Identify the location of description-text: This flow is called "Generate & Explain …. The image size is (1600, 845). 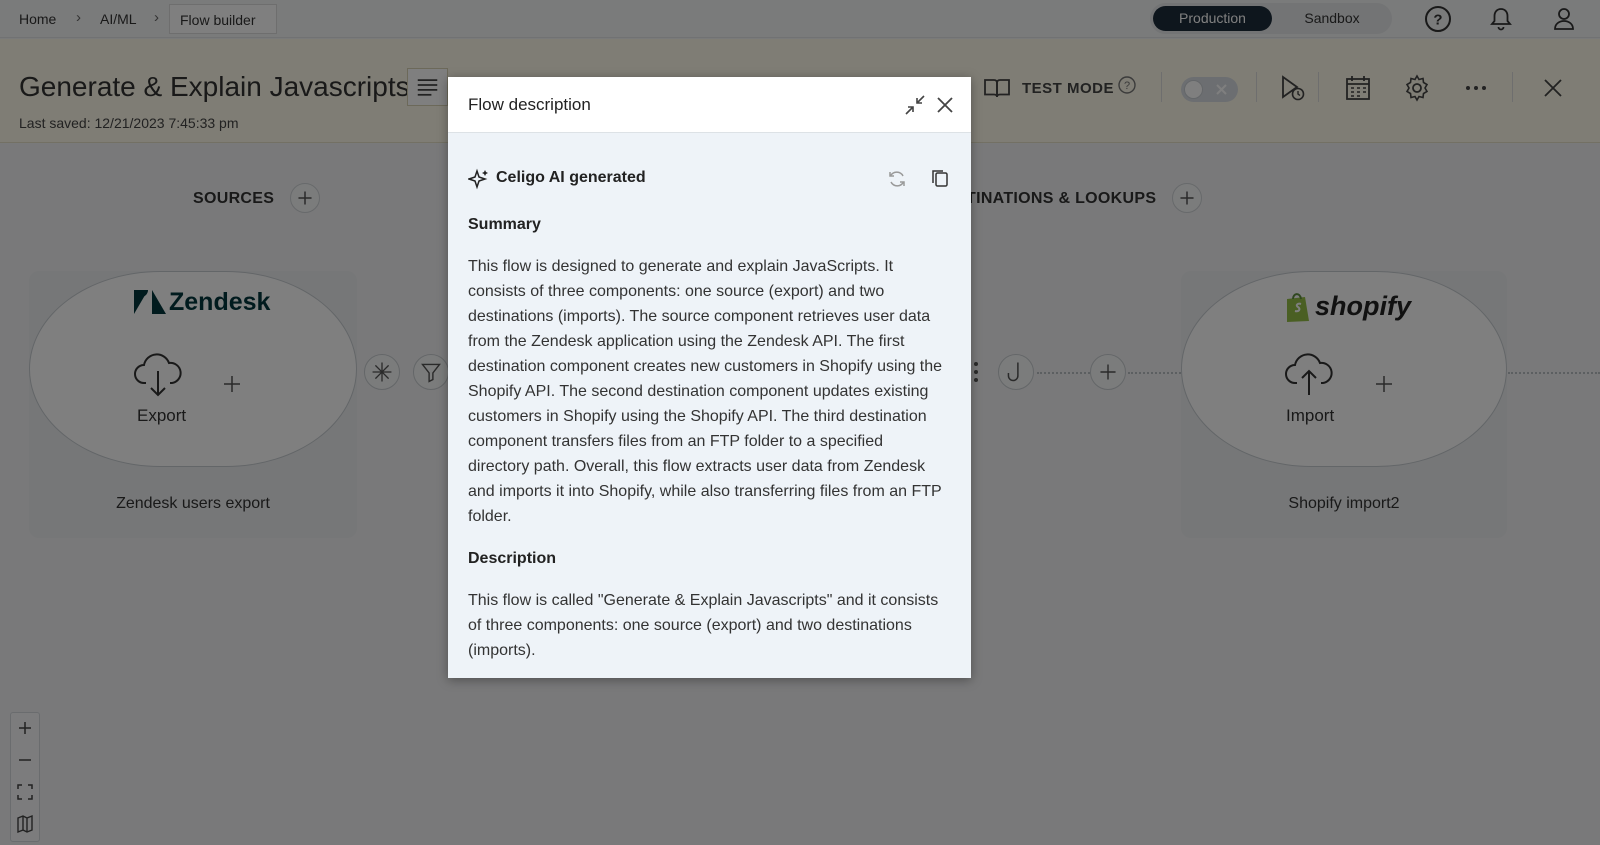
(703, 625).